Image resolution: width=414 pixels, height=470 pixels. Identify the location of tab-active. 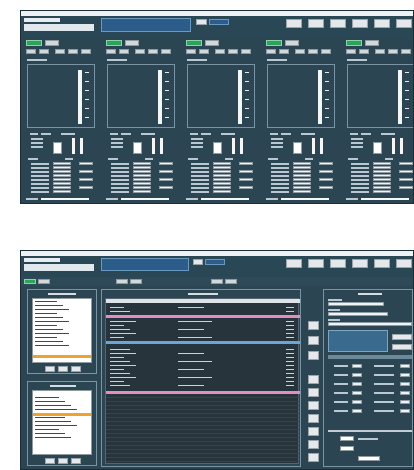
(30, 281).